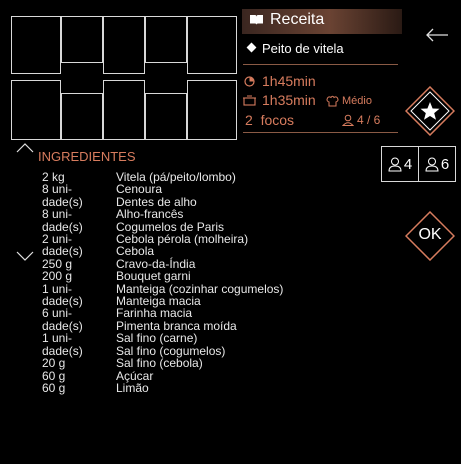 The height and width of the screenshot is (464, 461). What do you see at coordinates (437, 35) in the screenshot?
I see `arrow-left-icon` at bounding box center [437, 35].